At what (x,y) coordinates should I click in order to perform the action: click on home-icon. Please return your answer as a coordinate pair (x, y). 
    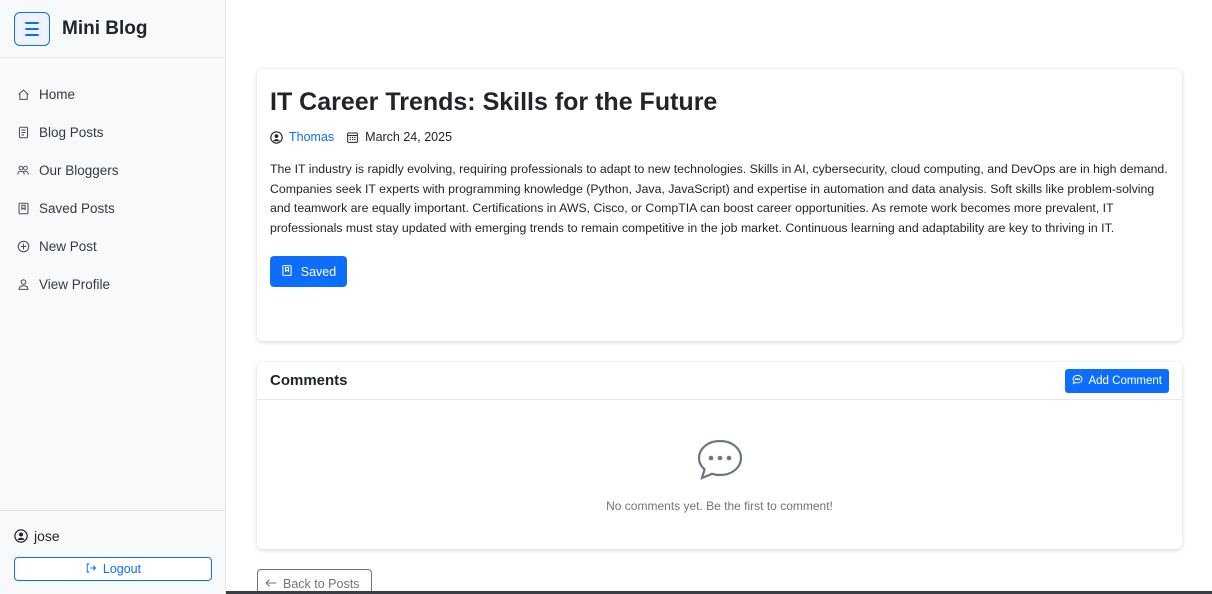
    Looking at the image, I should click on (23, 94).